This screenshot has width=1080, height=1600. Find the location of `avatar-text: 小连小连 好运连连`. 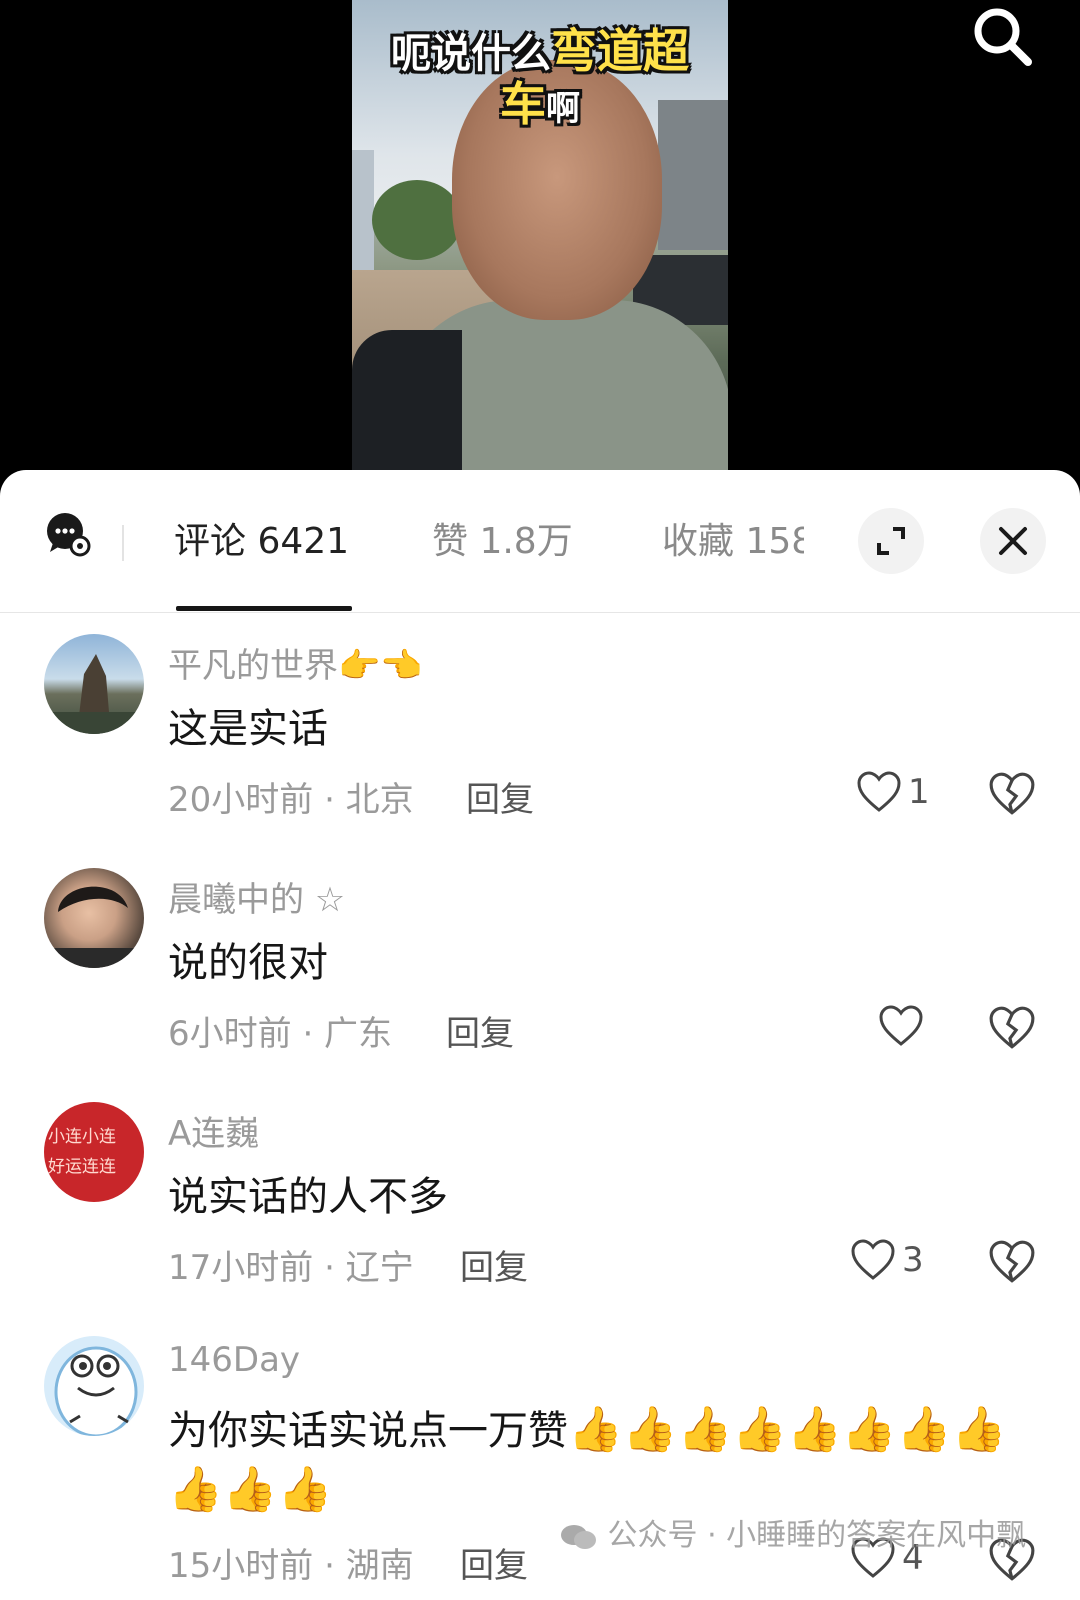

avatar-text: 小连小连 好运连连 is located at coordinates (96, 1152).